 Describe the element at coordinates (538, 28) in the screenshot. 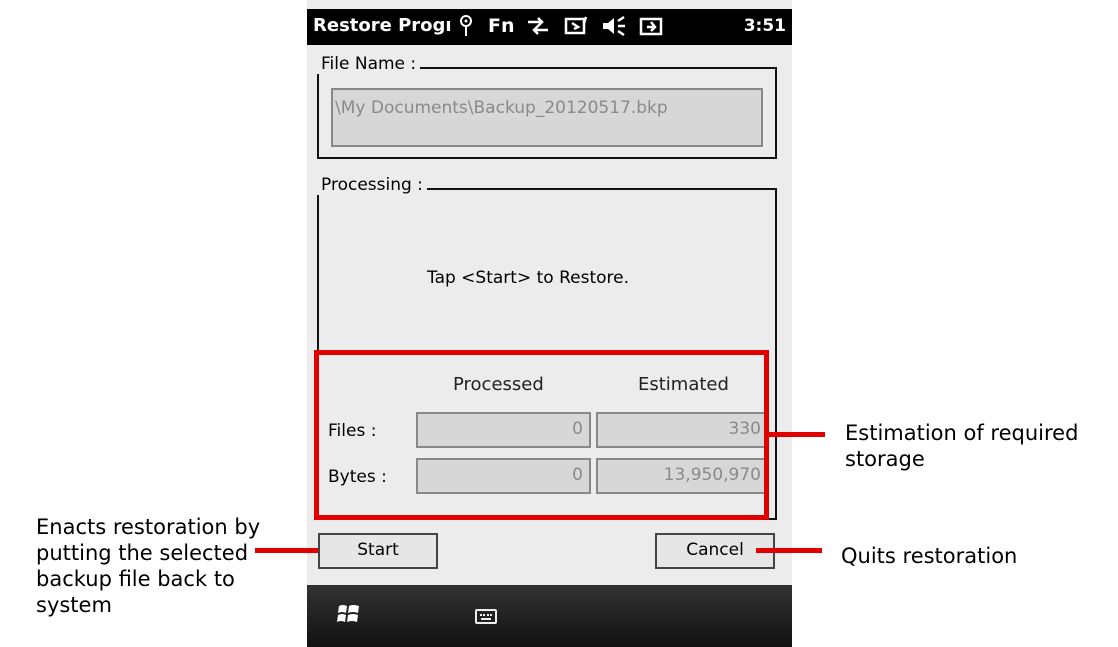

I see `data-sync-icon` at that location.